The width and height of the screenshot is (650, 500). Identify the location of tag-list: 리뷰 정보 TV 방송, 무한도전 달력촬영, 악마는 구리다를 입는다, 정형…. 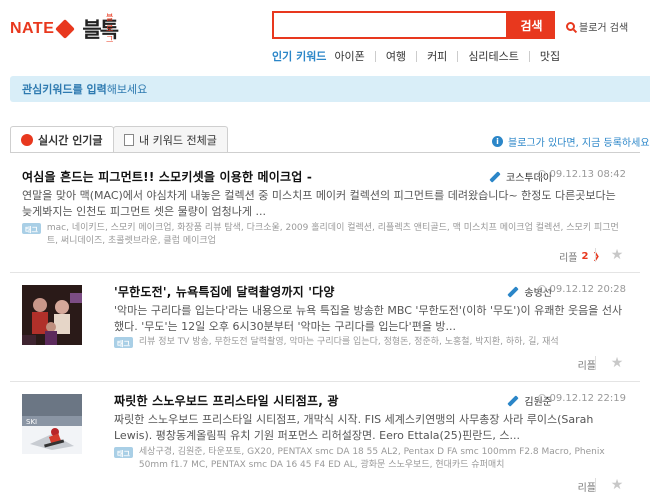
(349, 342).